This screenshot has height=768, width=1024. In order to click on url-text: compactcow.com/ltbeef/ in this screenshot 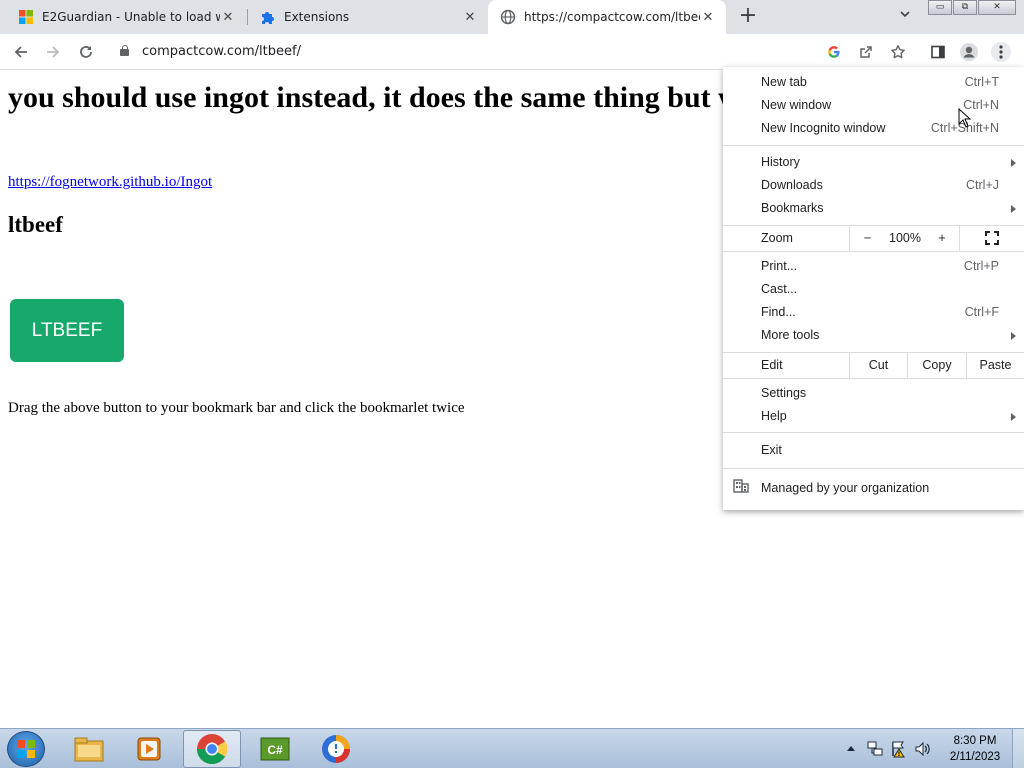, I will do `click(221, 51)`.